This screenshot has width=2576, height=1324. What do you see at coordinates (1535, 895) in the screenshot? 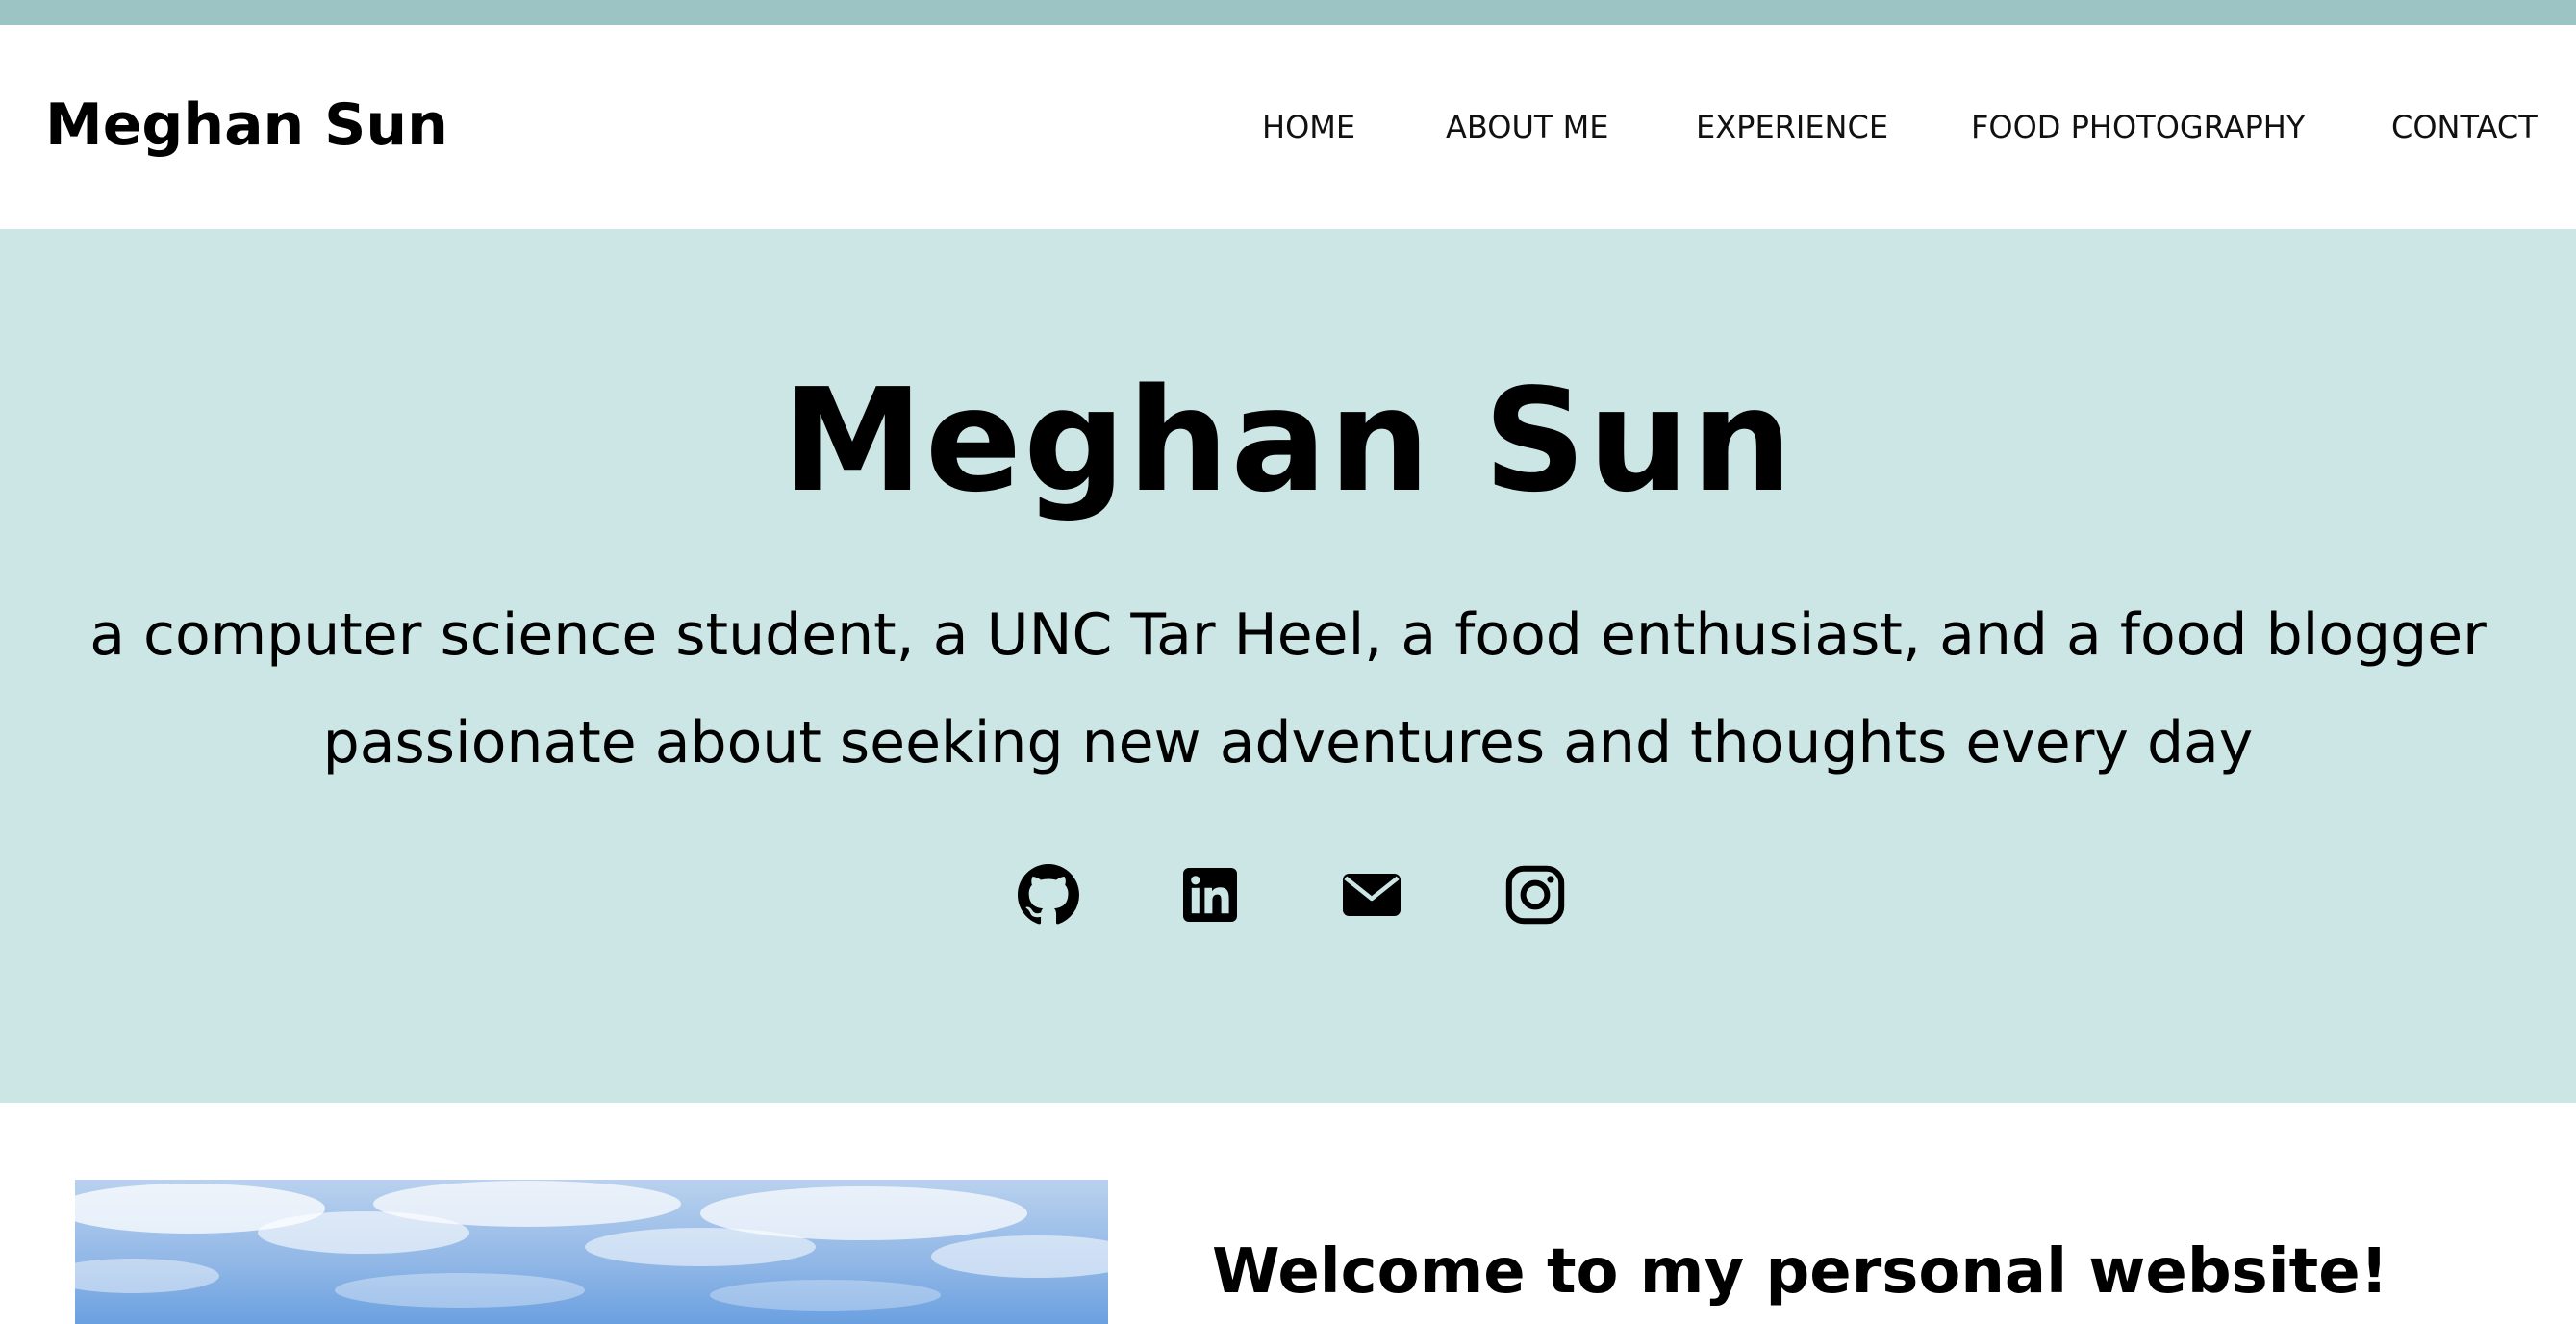
I see `instagram-icon` at bounding box center [1535, 895].